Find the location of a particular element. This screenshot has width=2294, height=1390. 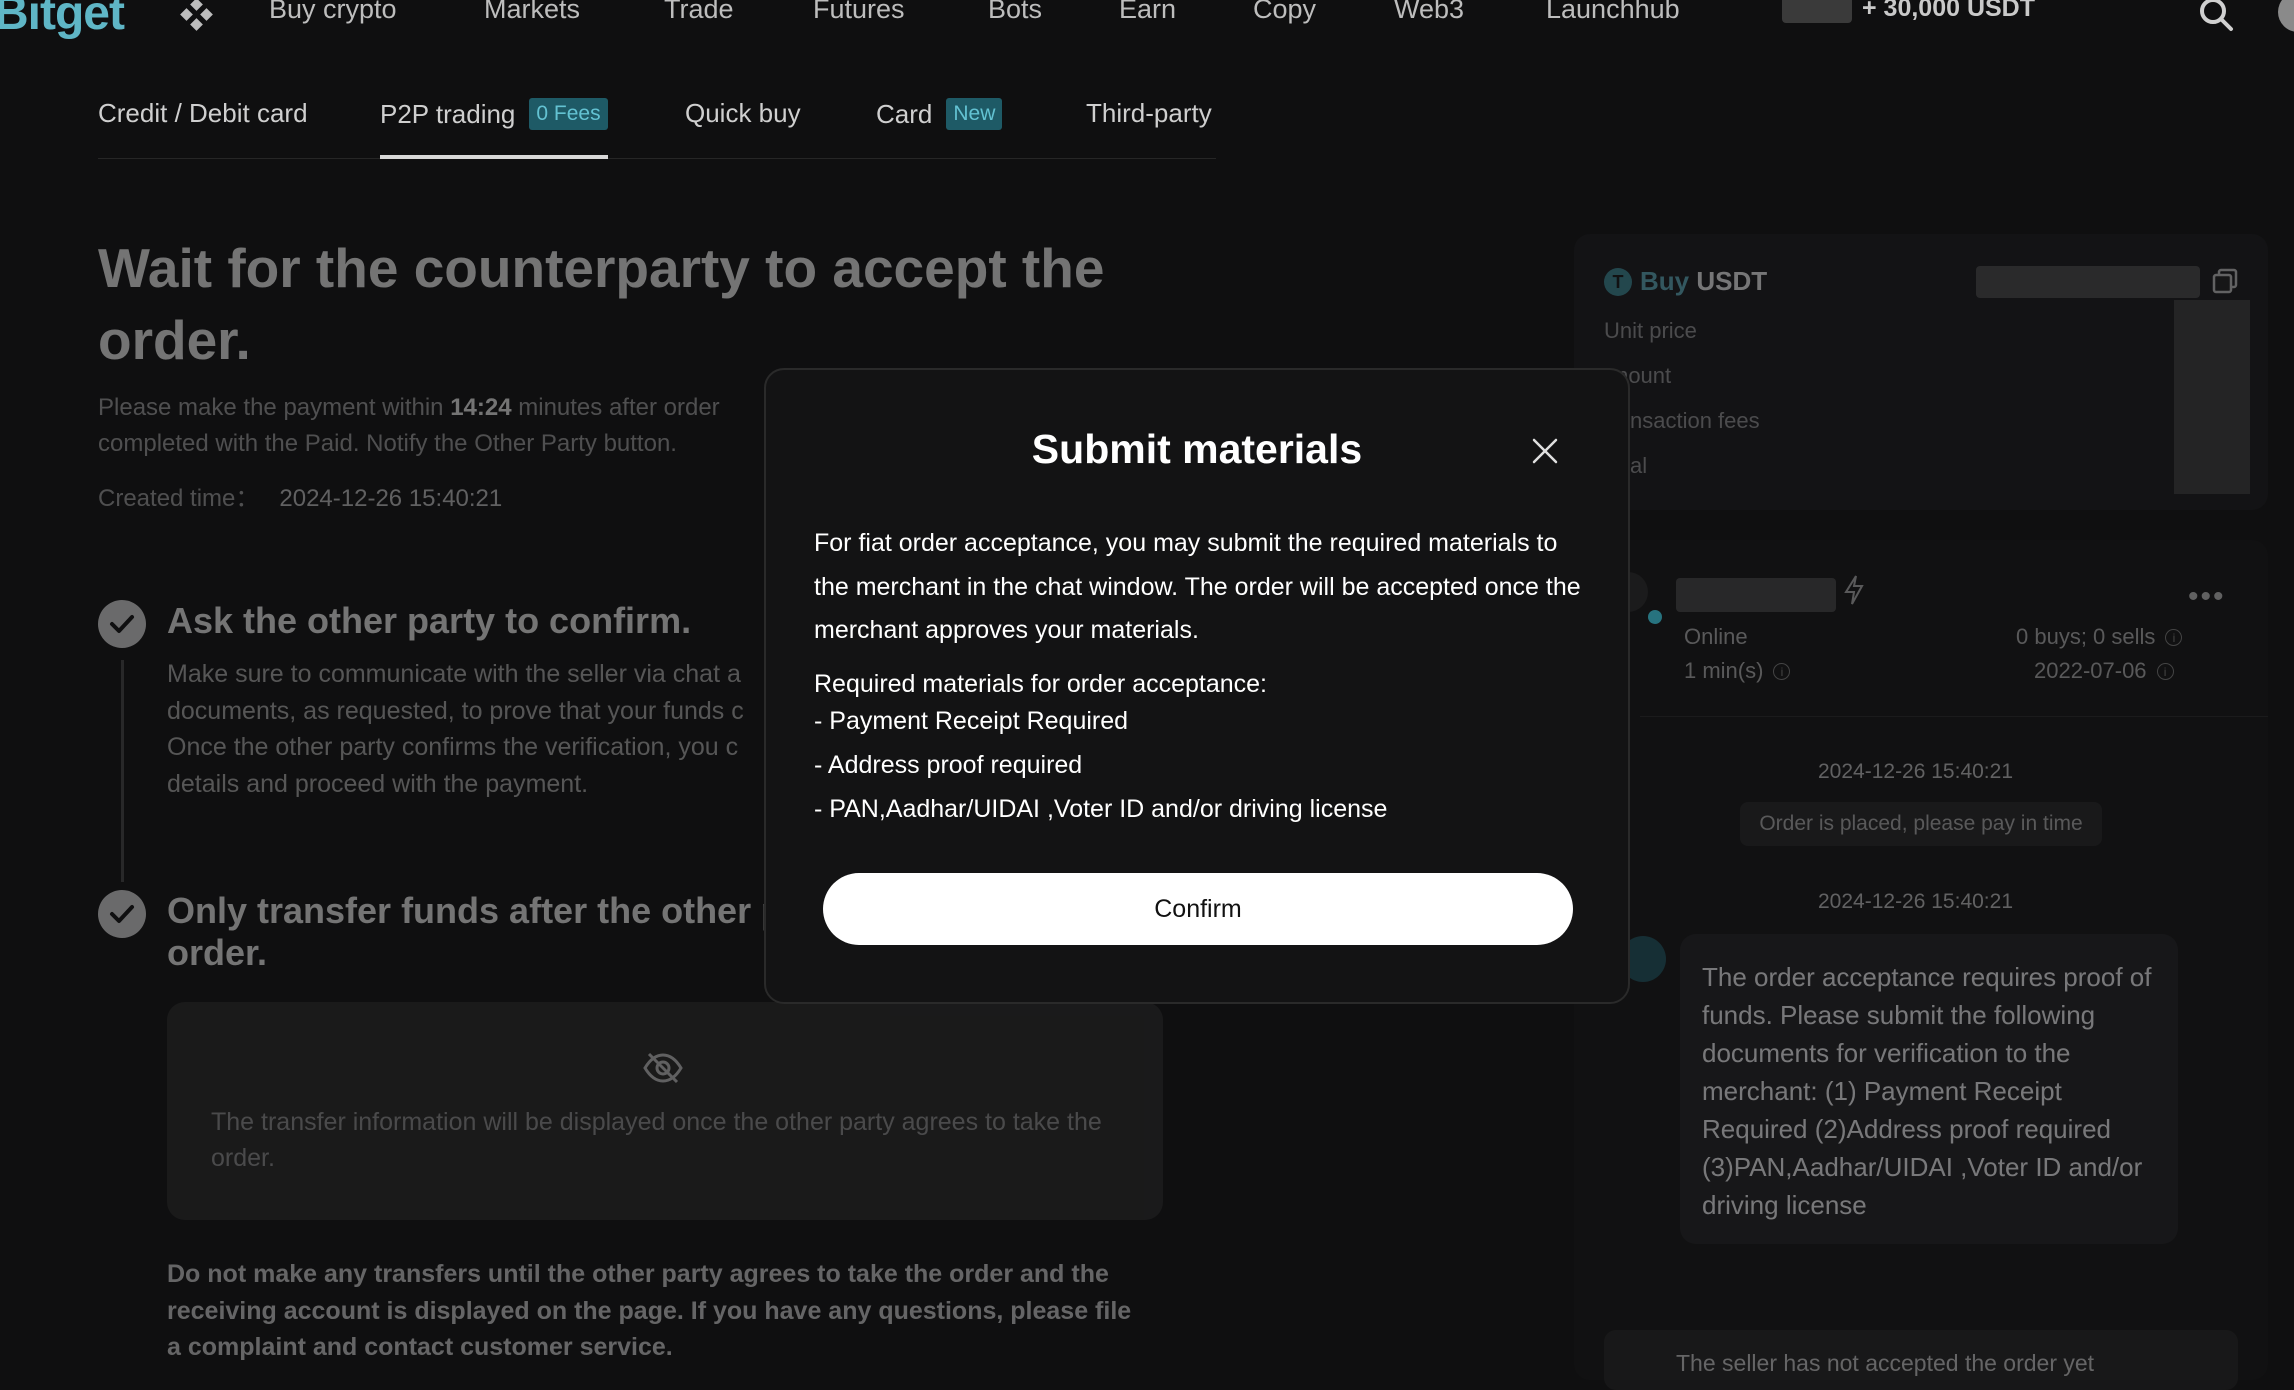

required-item: - Address proof required is located at coordinates (948, 765).